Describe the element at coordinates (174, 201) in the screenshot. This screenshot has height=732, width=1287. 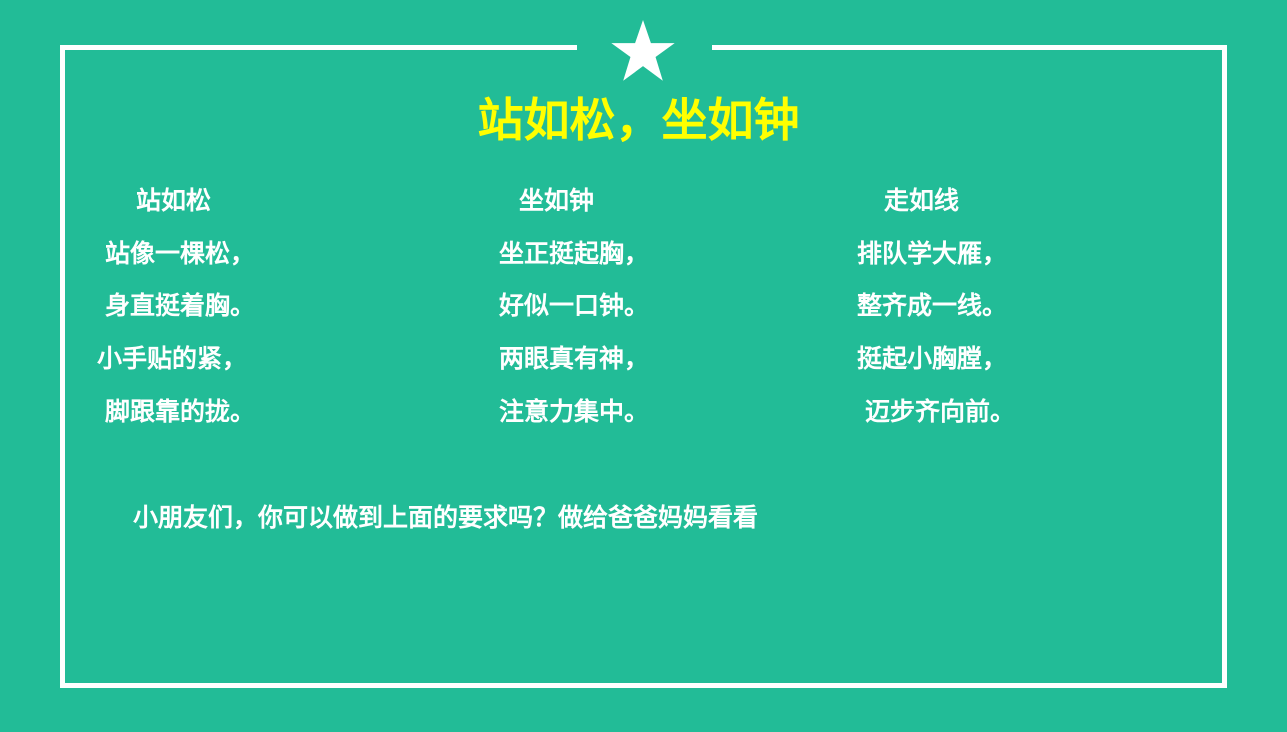
I see `column-heading: 站如松` at that location.